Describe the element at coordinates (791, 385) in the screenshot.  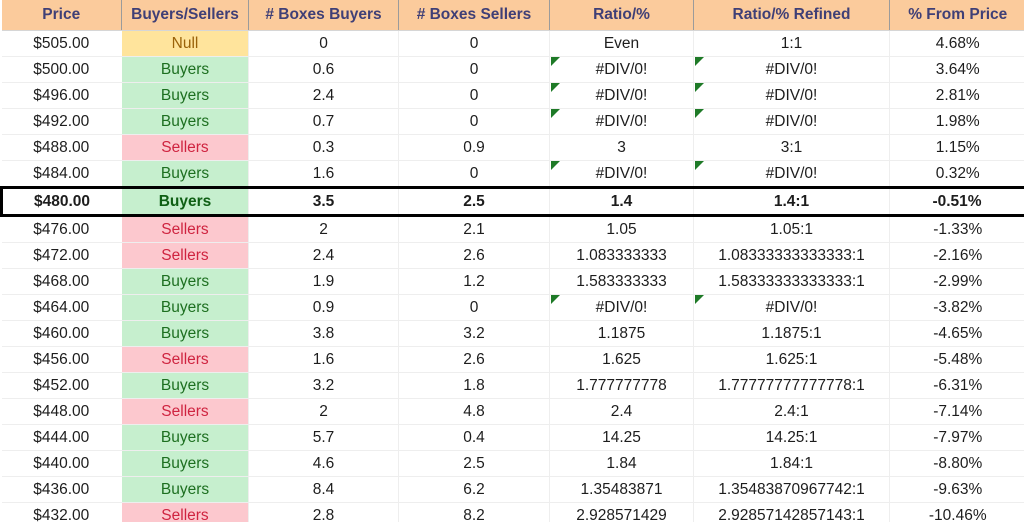
I see `cell-ratio_ref: 1.77777777777778:1` at that location.